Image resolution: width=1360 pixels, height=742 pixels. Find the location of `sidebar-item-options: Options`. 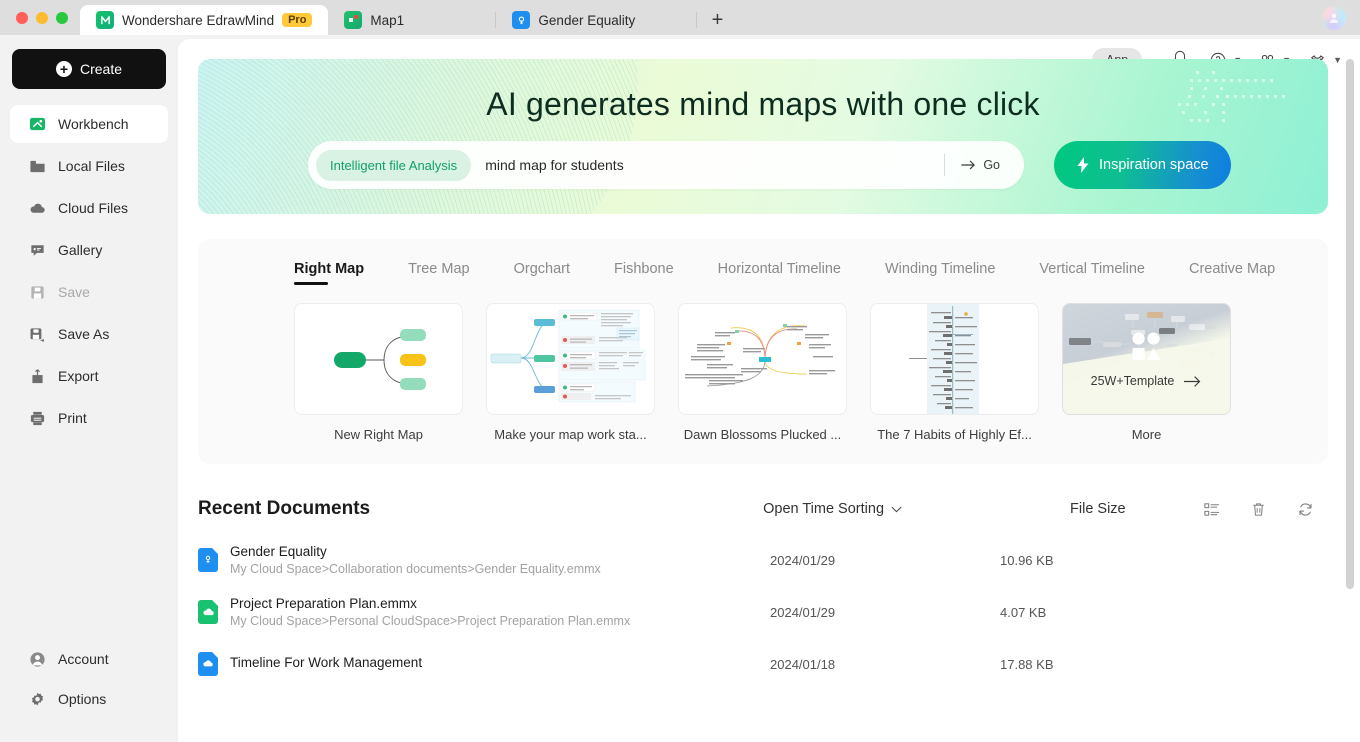

sidebar-item-options: Options is located at coordinates (89, 699).